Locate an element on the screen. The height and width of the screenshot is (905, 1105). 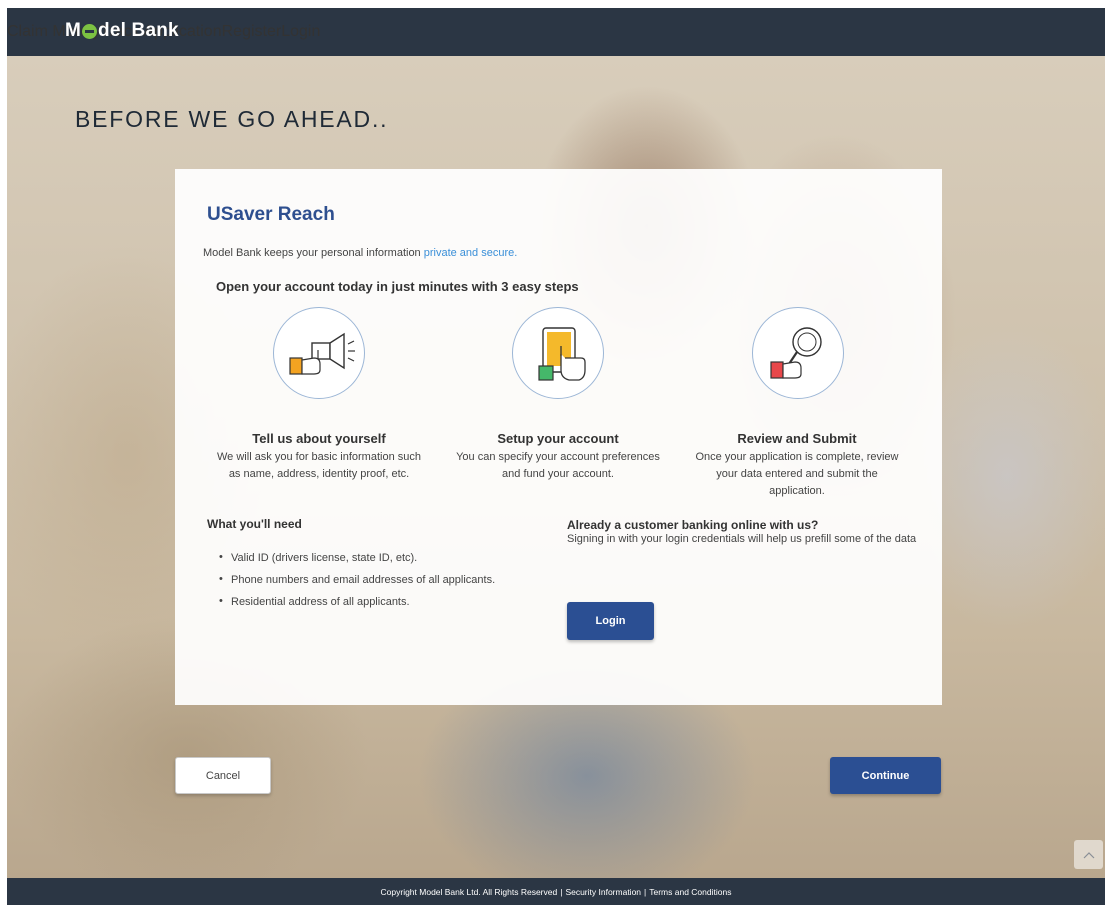
brand-prefix: M is located at coordinates (73, 30).